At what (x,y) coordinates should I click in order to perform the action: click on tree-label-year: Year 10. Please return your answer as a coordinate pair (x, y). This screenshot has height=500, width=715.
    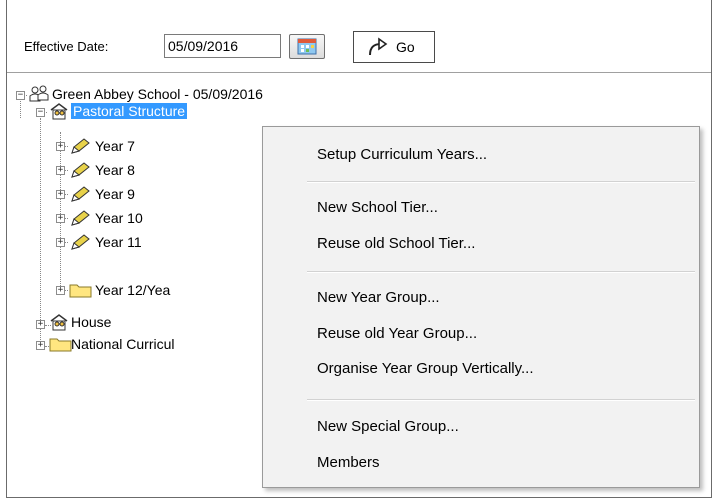
    Looking at the image, I should click on (119, 218).